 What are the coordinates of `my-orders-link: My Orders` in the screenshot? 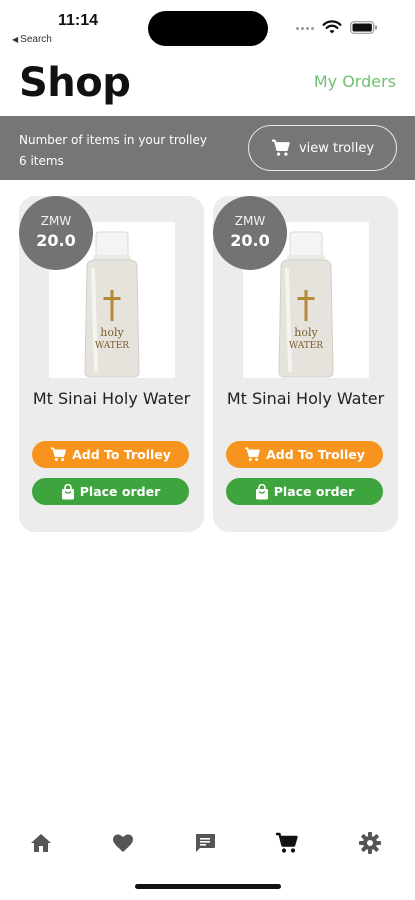 It's located at (355, 81).